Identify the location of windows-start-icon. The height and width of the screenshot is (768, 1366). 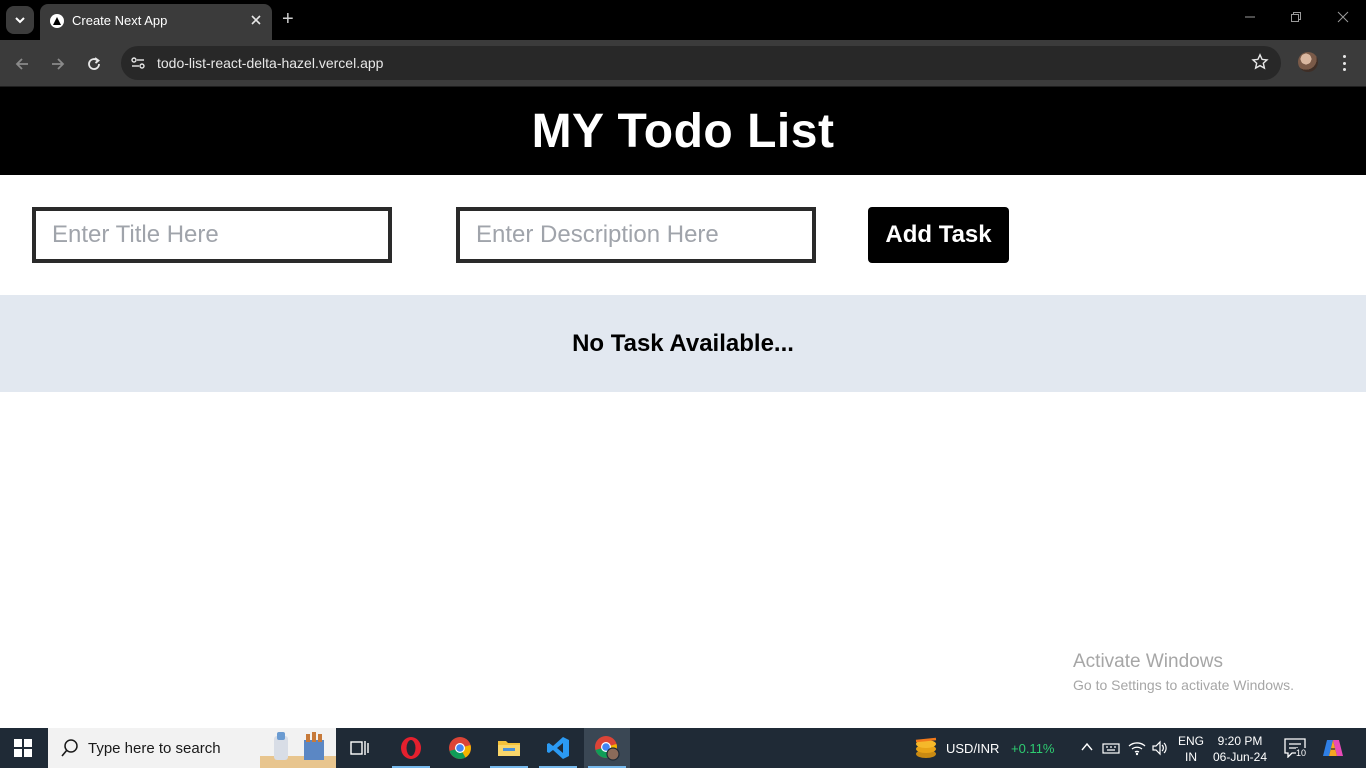
(23, 748).